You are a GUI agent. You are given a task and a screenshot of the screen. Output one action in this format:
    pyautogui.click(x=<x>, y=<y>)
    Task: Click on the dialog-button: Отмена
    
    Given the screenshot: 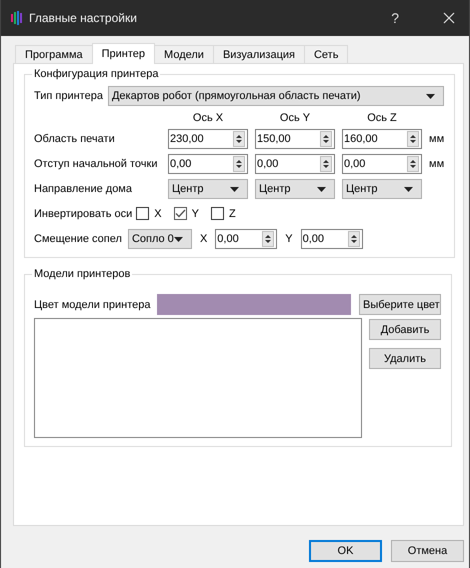 What is the action you would take?
    pyautogui.click(x=427, y=551)
    